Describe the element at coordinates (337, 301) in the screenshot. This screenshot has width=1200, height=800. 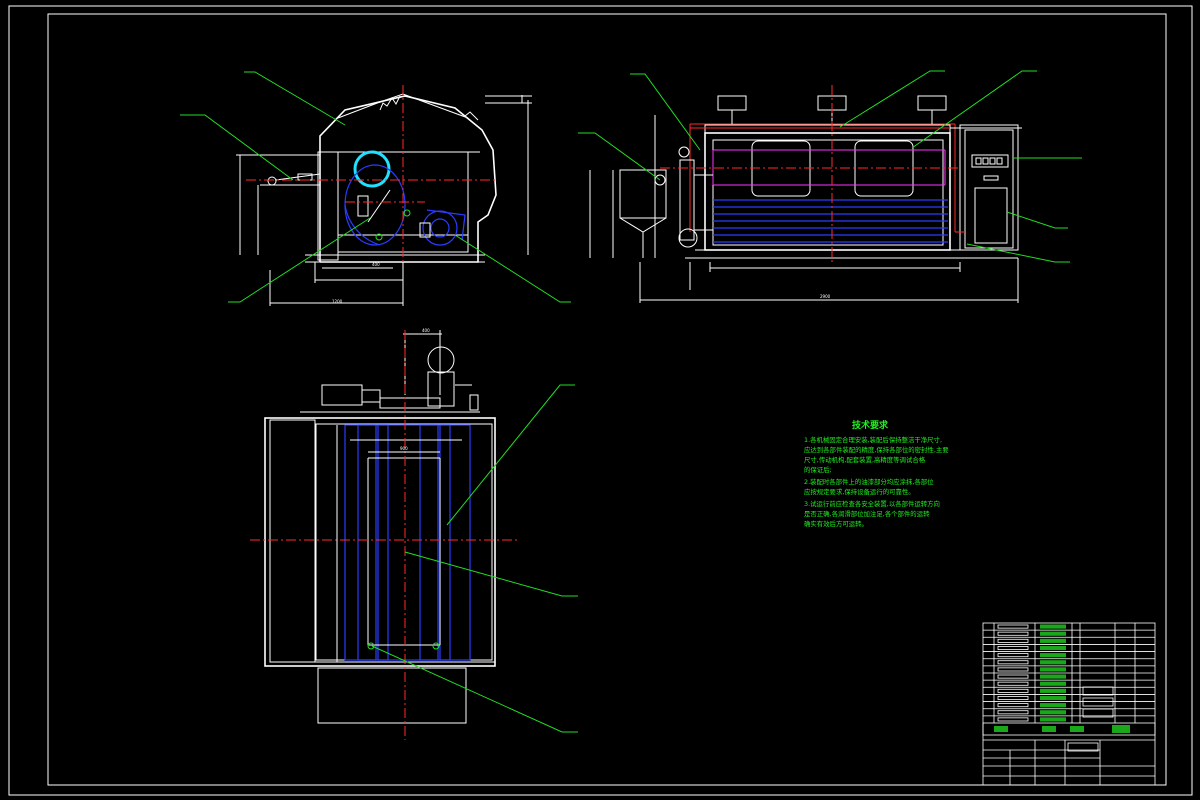
I see `svg-text: 1200` at that location.